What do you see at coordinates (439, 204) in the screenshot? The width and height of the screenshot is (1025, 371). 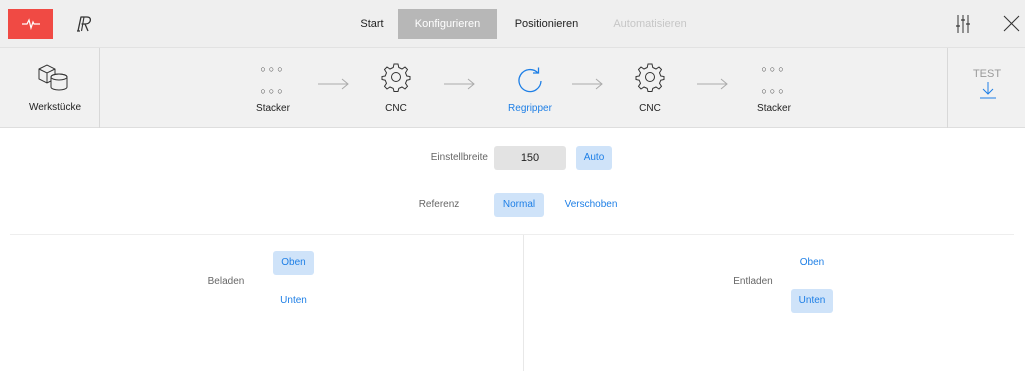 I see `reference-label: Referenz` at bounding box center [439, 204].